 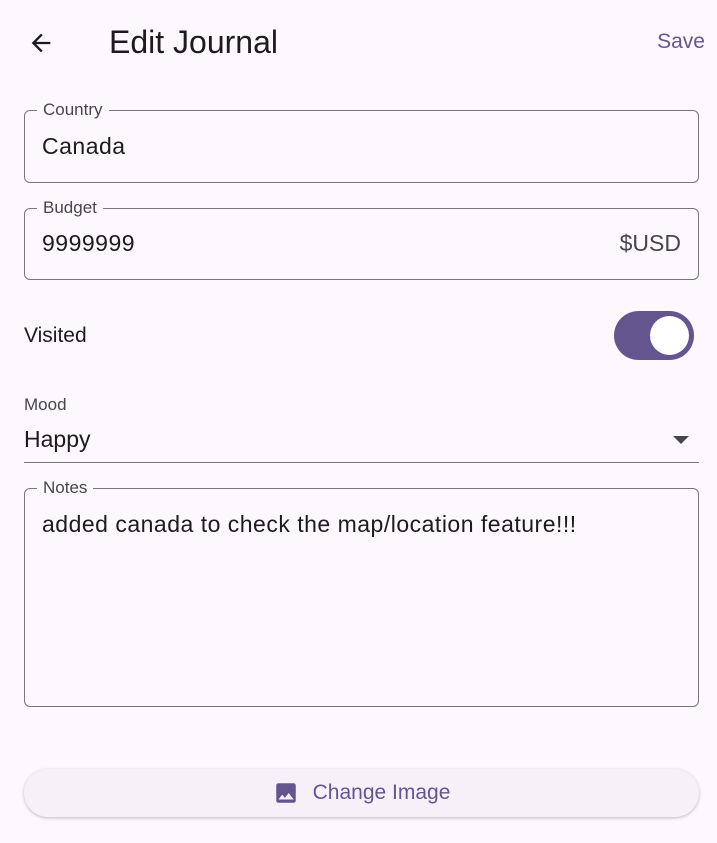 I want to click on visited-label: Visited, so click(x=55, y=335).